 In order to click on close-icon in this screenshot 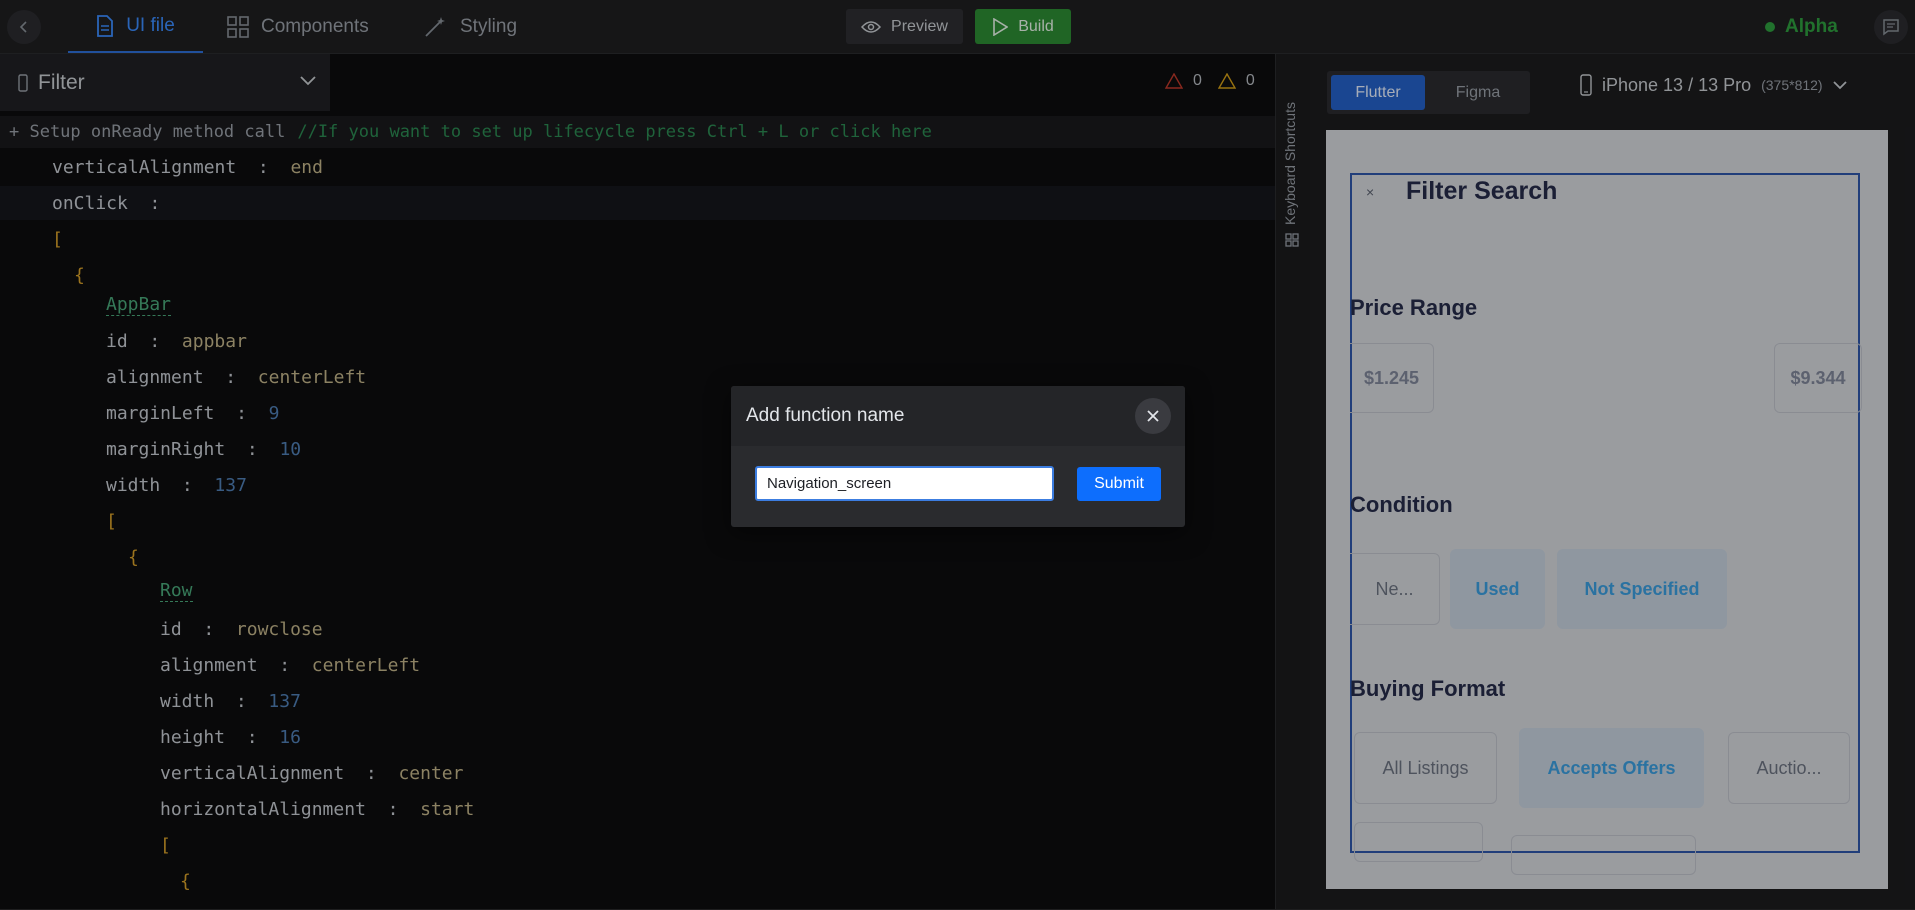, I will do `click(1153, 416)`.